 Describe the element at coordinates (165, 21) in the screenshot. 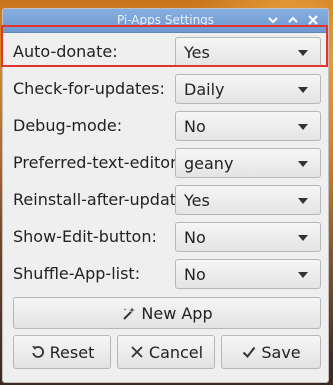

I see `title-bar: Pi-Apps Settings` at that location.